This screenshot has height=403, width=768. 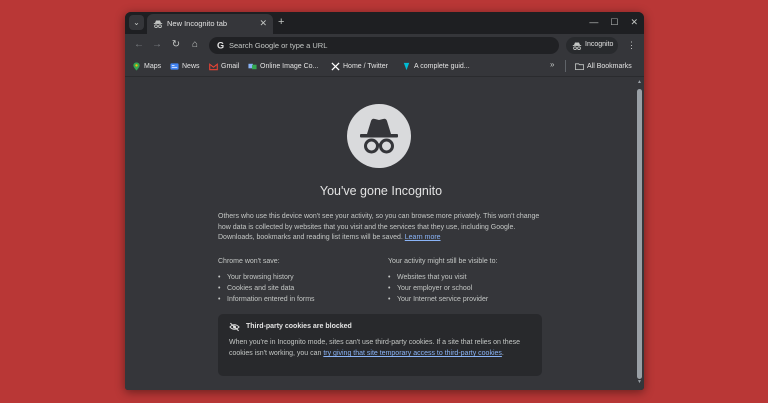 I want to click on image-converter-icon, so click(x=252, y=66).